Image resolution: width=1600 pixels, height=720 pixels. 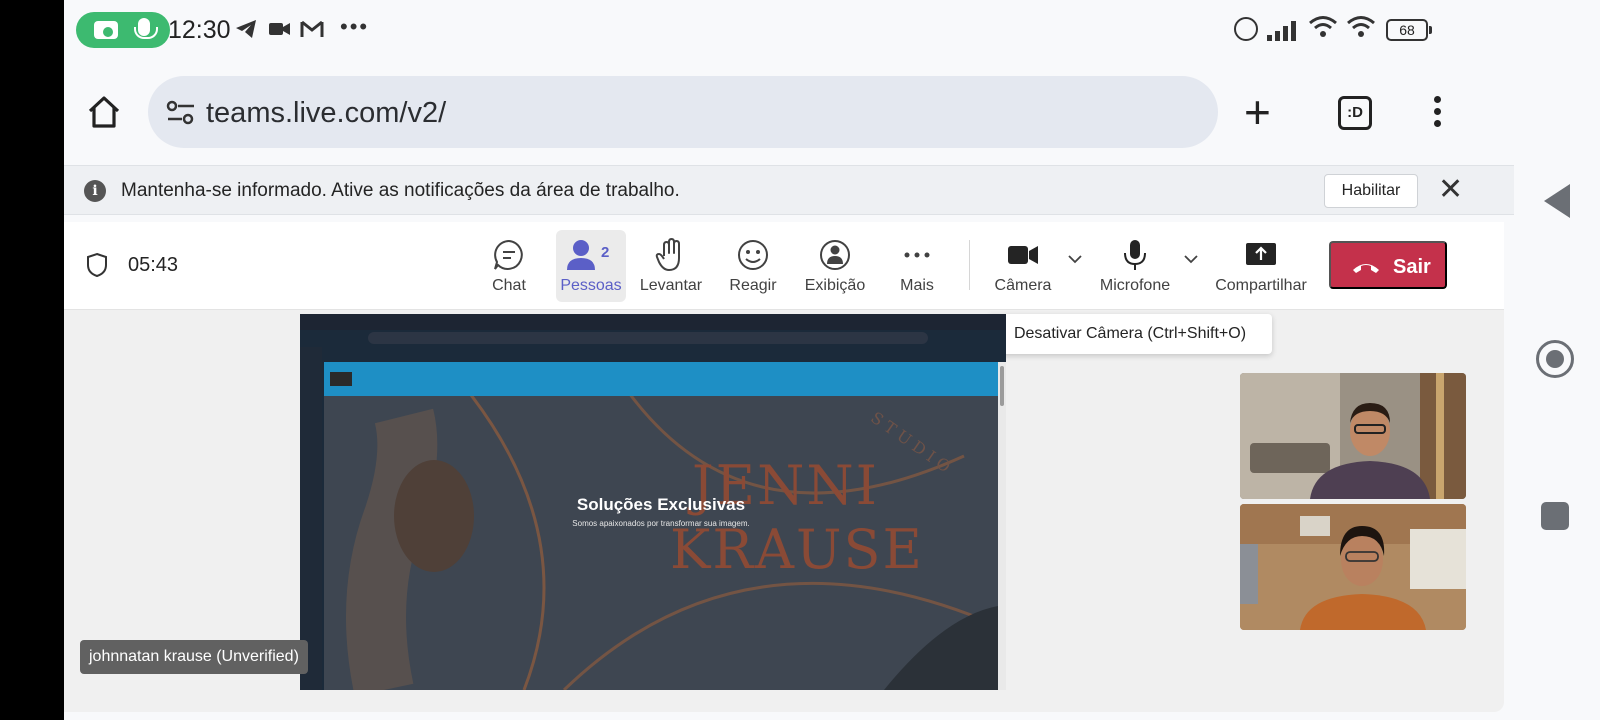 What do you see at coordinates (199, 30) in the screenshot?
I see `status-clock: 12:30` at bounding box center [199, 30].